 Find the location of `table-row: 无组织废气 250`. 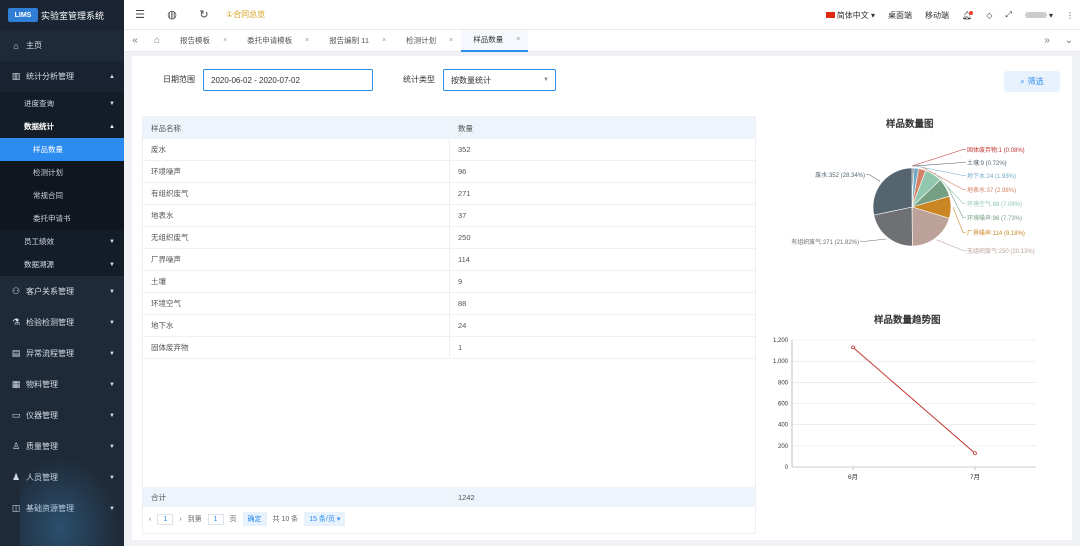

table-row: 无组织废气 250 is located at coordinates (449, 238).